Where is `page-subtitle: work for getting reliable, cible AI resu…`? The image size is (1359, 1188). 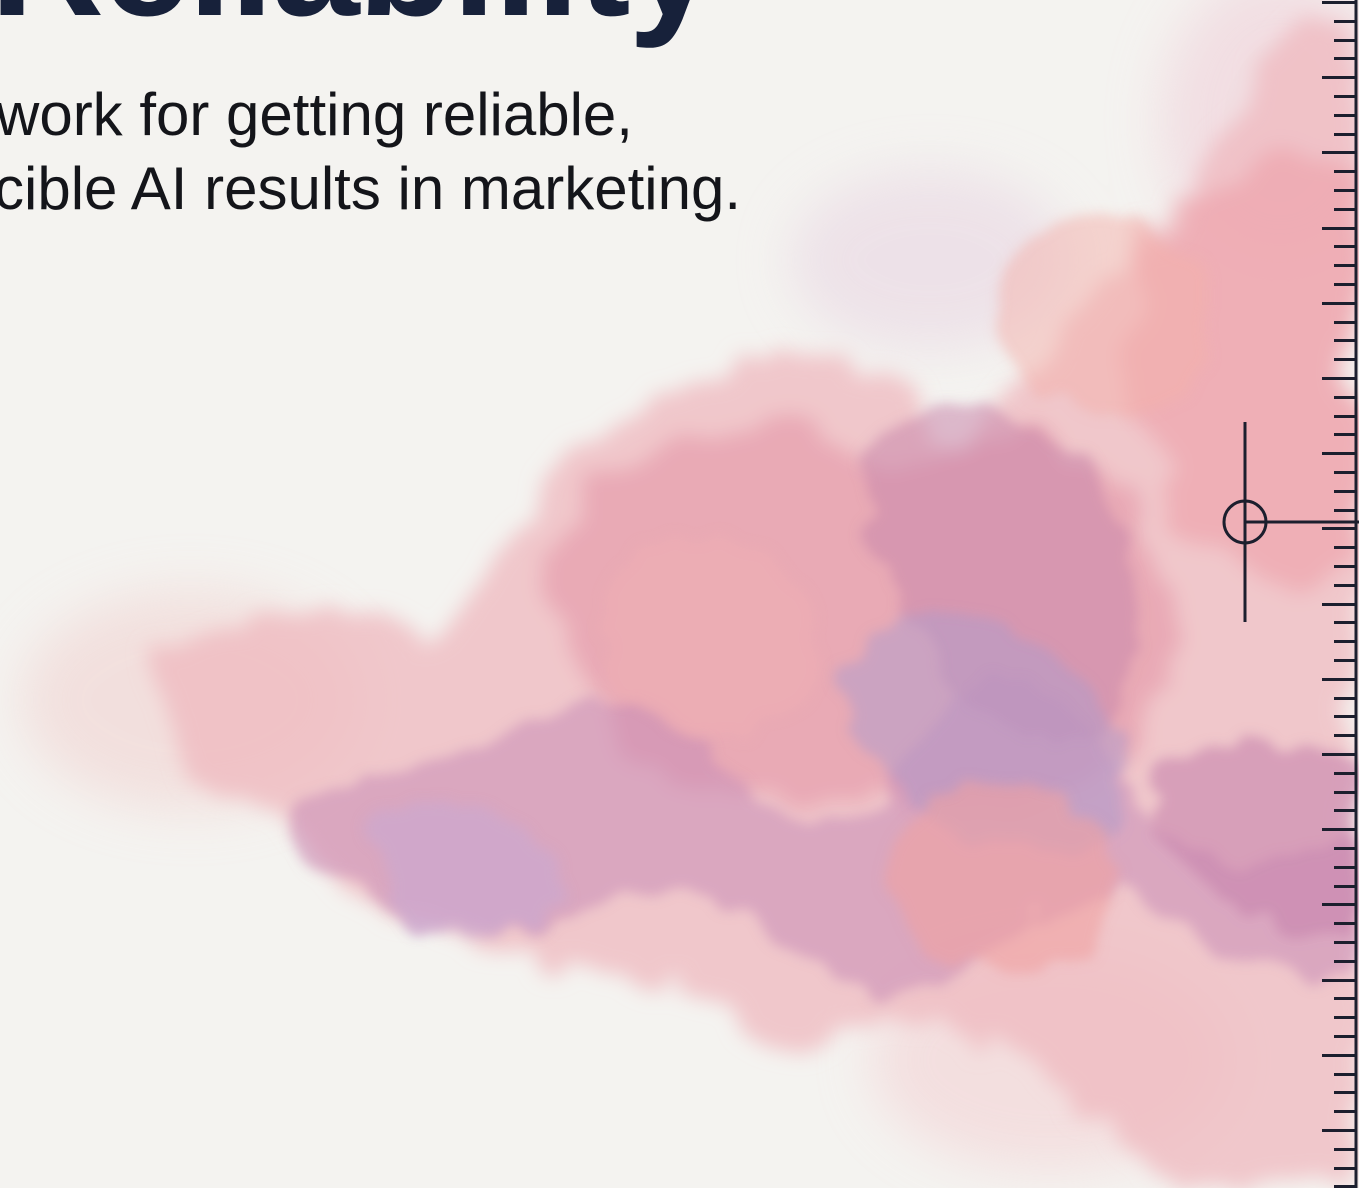 page-subtitle: work for getting reliable, cible AI resu… is located at coordinates (370, 152).